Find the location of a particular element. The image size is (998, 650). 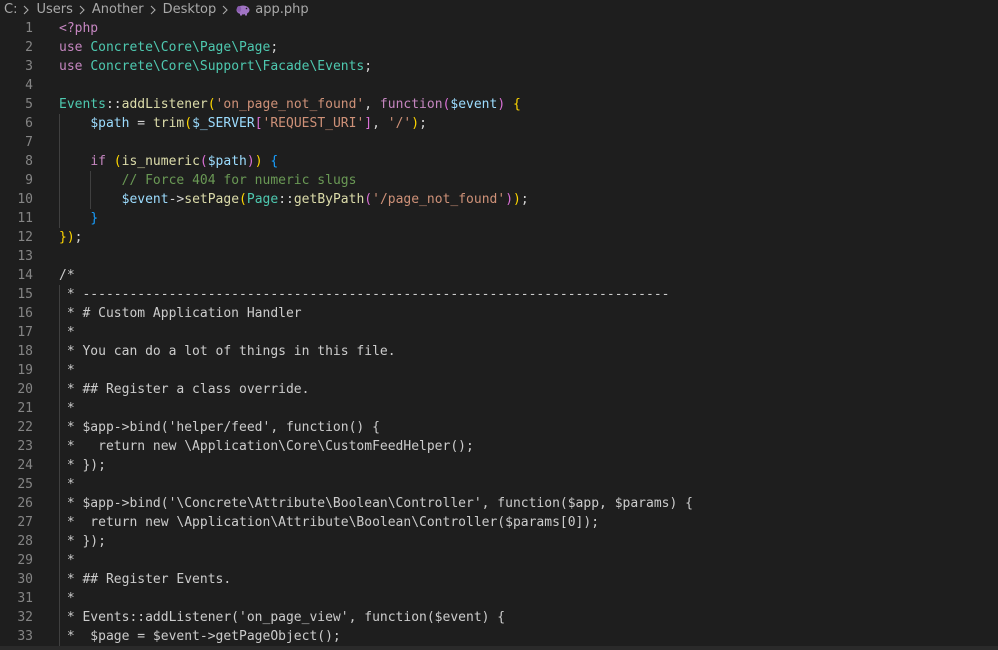

code-text: } is located at coordinates (78, 218).